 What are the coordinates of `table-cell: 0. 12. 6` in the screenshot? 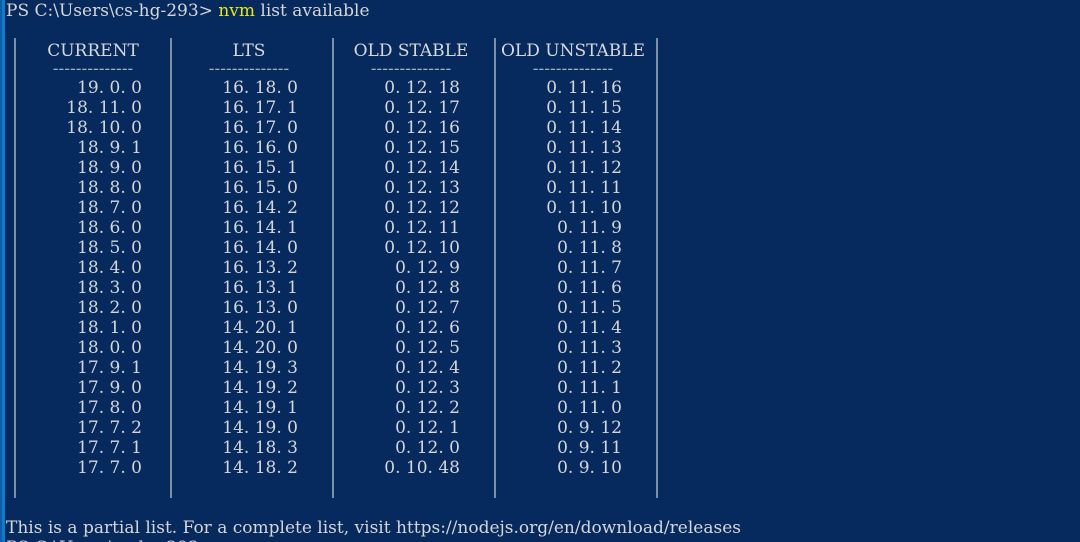 It's located at (427, 328).